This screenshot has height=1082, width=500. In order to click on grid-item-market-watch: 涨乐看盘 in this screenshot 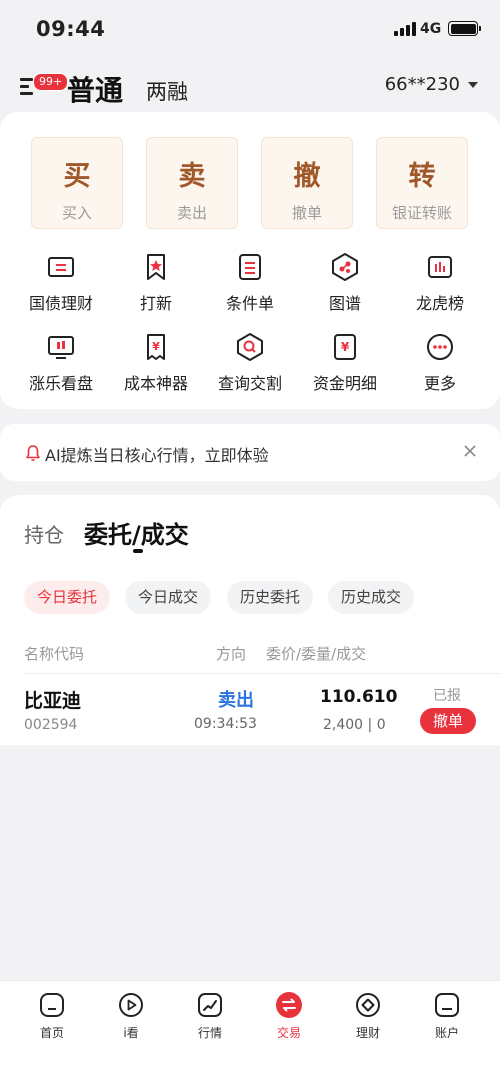, I will do `click(61, 363)`.